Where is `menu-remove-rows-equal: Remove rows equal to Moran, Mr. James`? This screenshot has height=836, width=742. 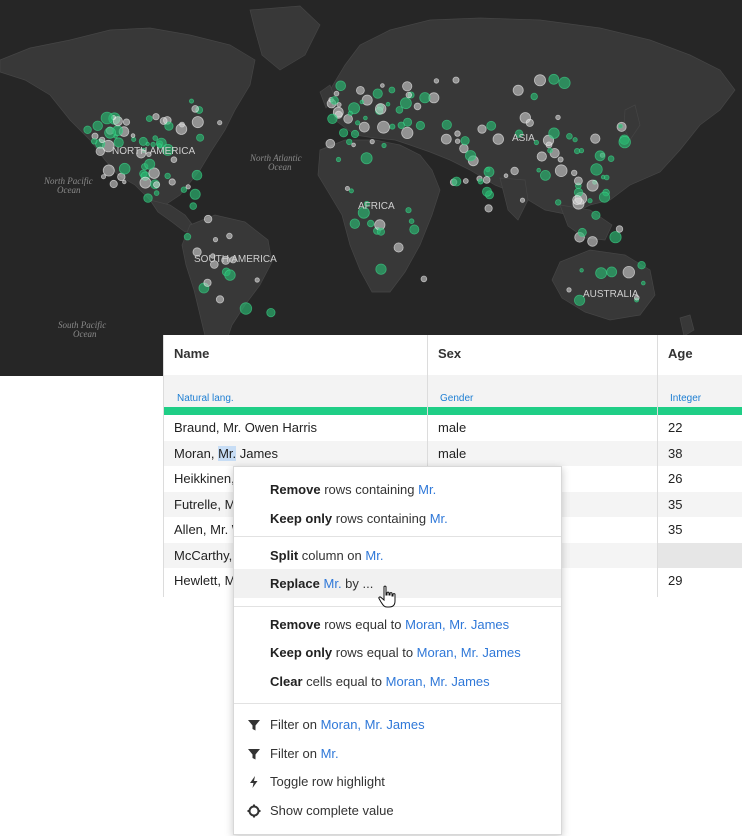 menu-remove-rows-equal: Remove rows equal to Moran, Mr. James is located at coordinates (397, 624).